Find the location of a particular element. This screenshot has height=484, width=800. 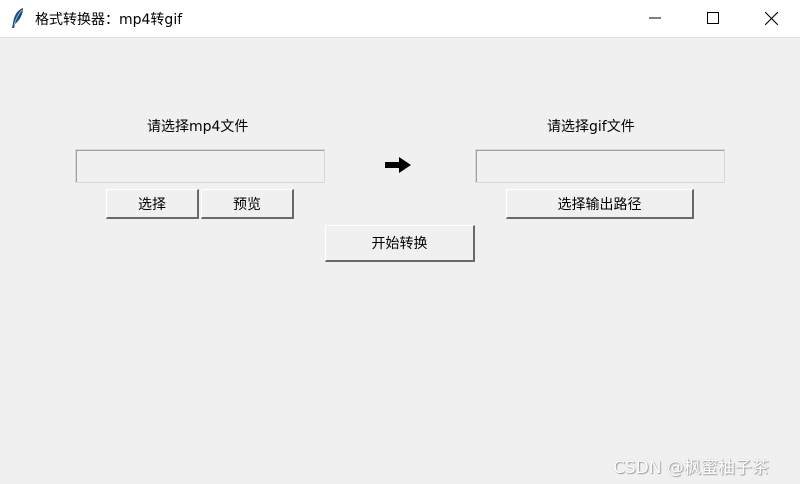

window-title: 格式转换器：mp4转gif is located at coordinates (109, 20).